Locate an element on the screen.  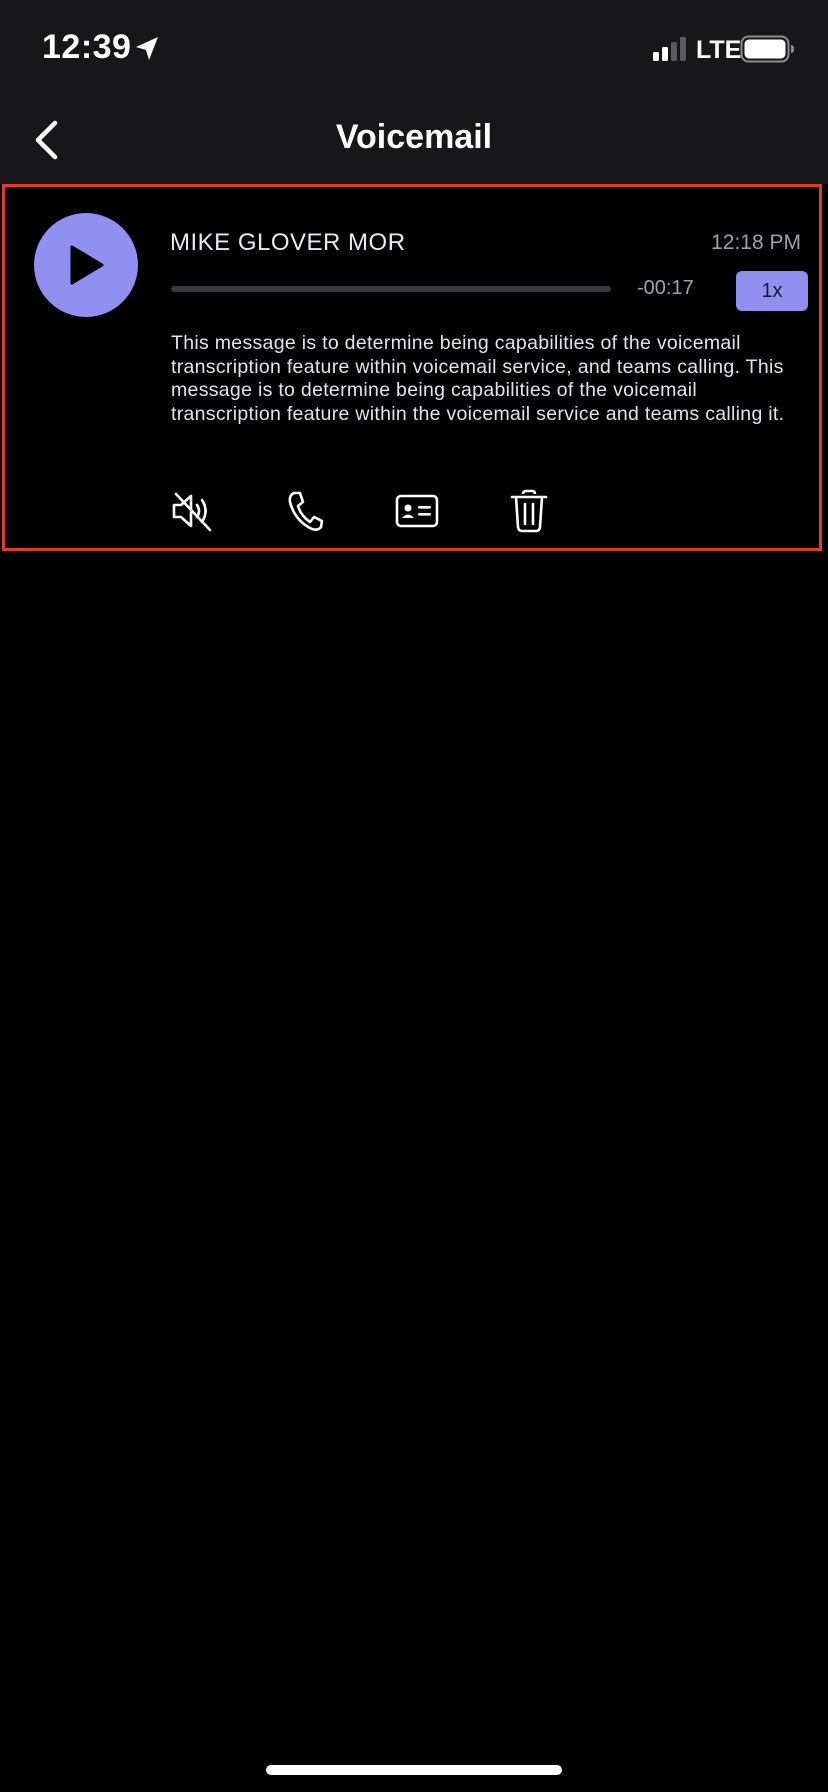
status-bar: 12:39 LTE is located at coordinates (414, 48).